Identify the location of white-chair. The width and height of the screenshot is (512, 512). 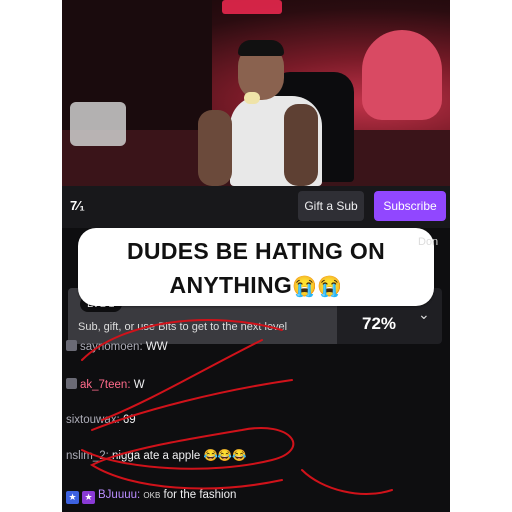
(98, 124).